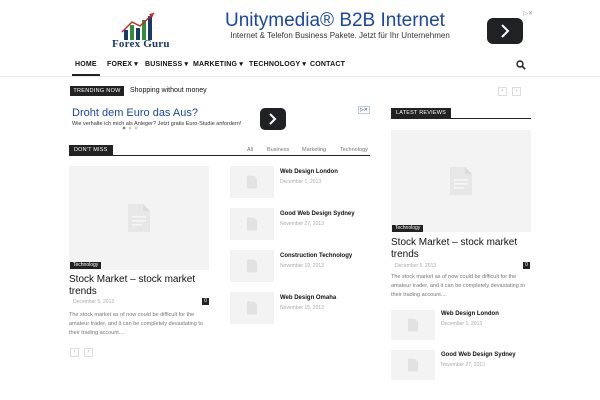 The height and width of the screenshot is (400, 600). I want to click on featured-image, so click(139, 218).